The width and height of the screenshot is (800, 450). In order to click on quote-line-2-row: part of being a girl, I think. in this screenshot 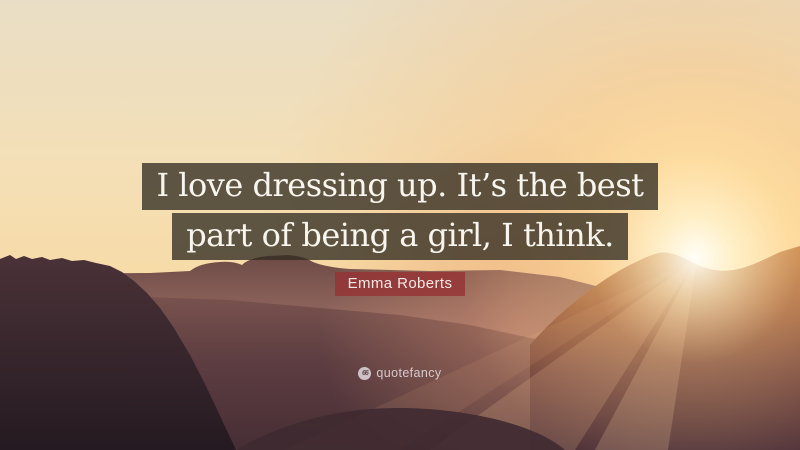, I will do `click(400, 236)`.